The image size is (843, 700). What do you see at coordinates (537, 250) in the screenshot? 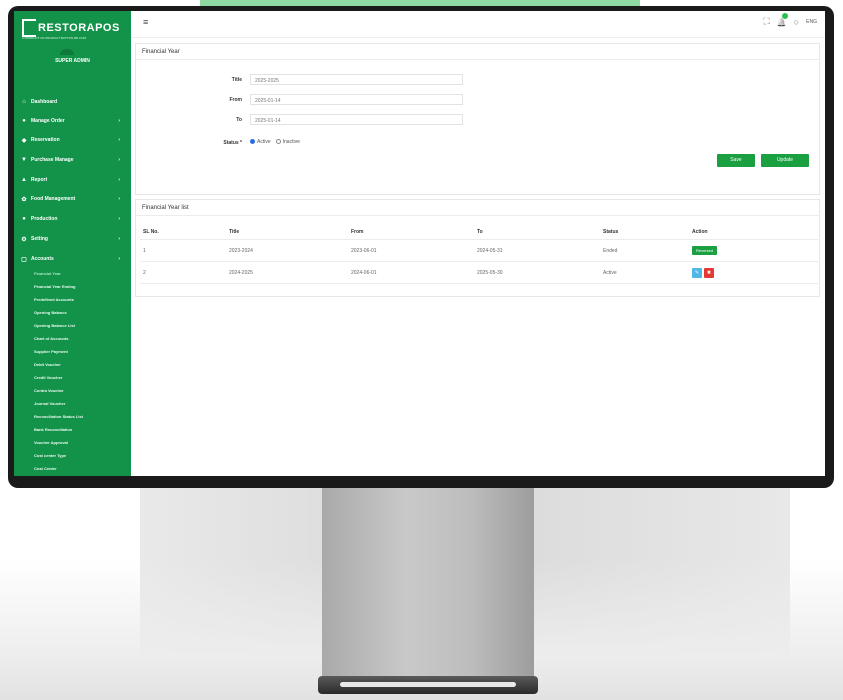
I see `cell-to: 2024-05-31` at bounding box center [537, 250].